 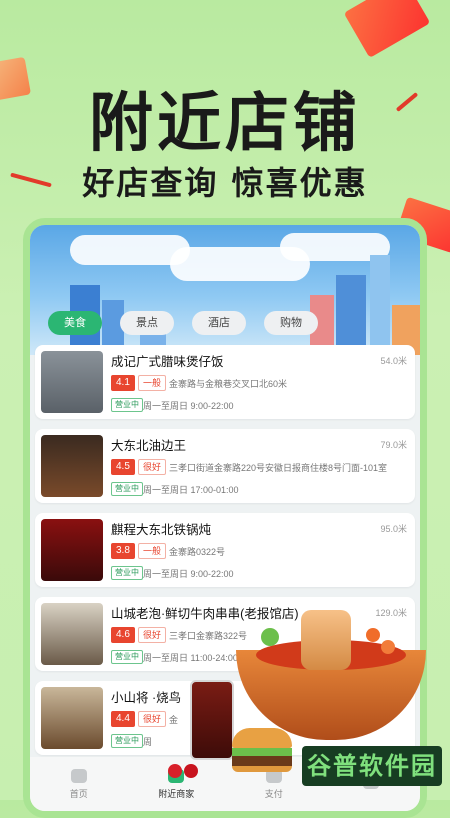 I want to click on nav-label: 附近商家, so click(x=176, y=793).